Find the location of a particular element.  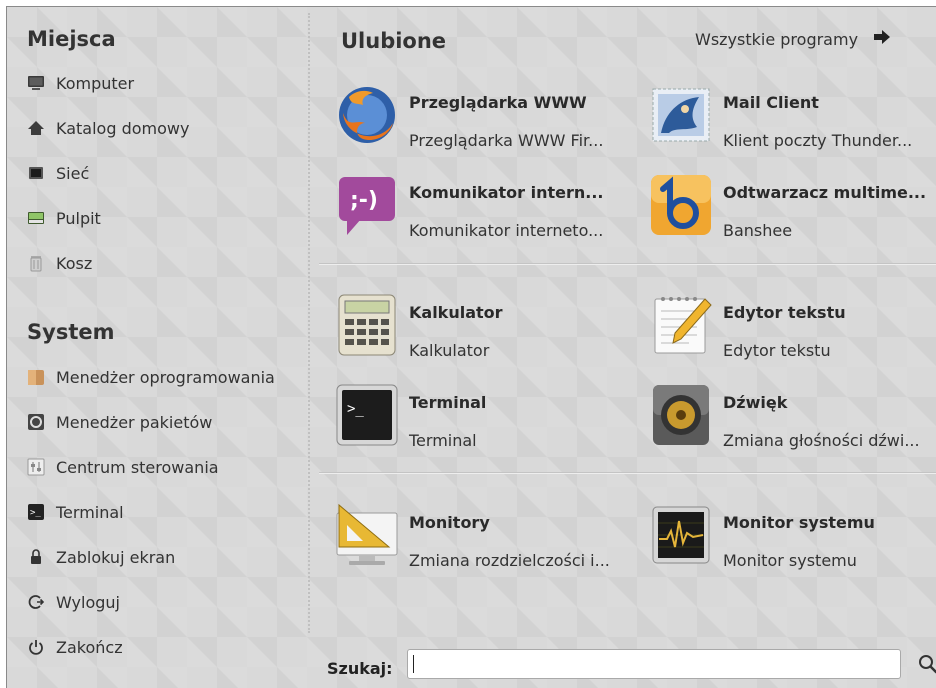

system-label: Wyloguj is located at coordinates (88, 602).